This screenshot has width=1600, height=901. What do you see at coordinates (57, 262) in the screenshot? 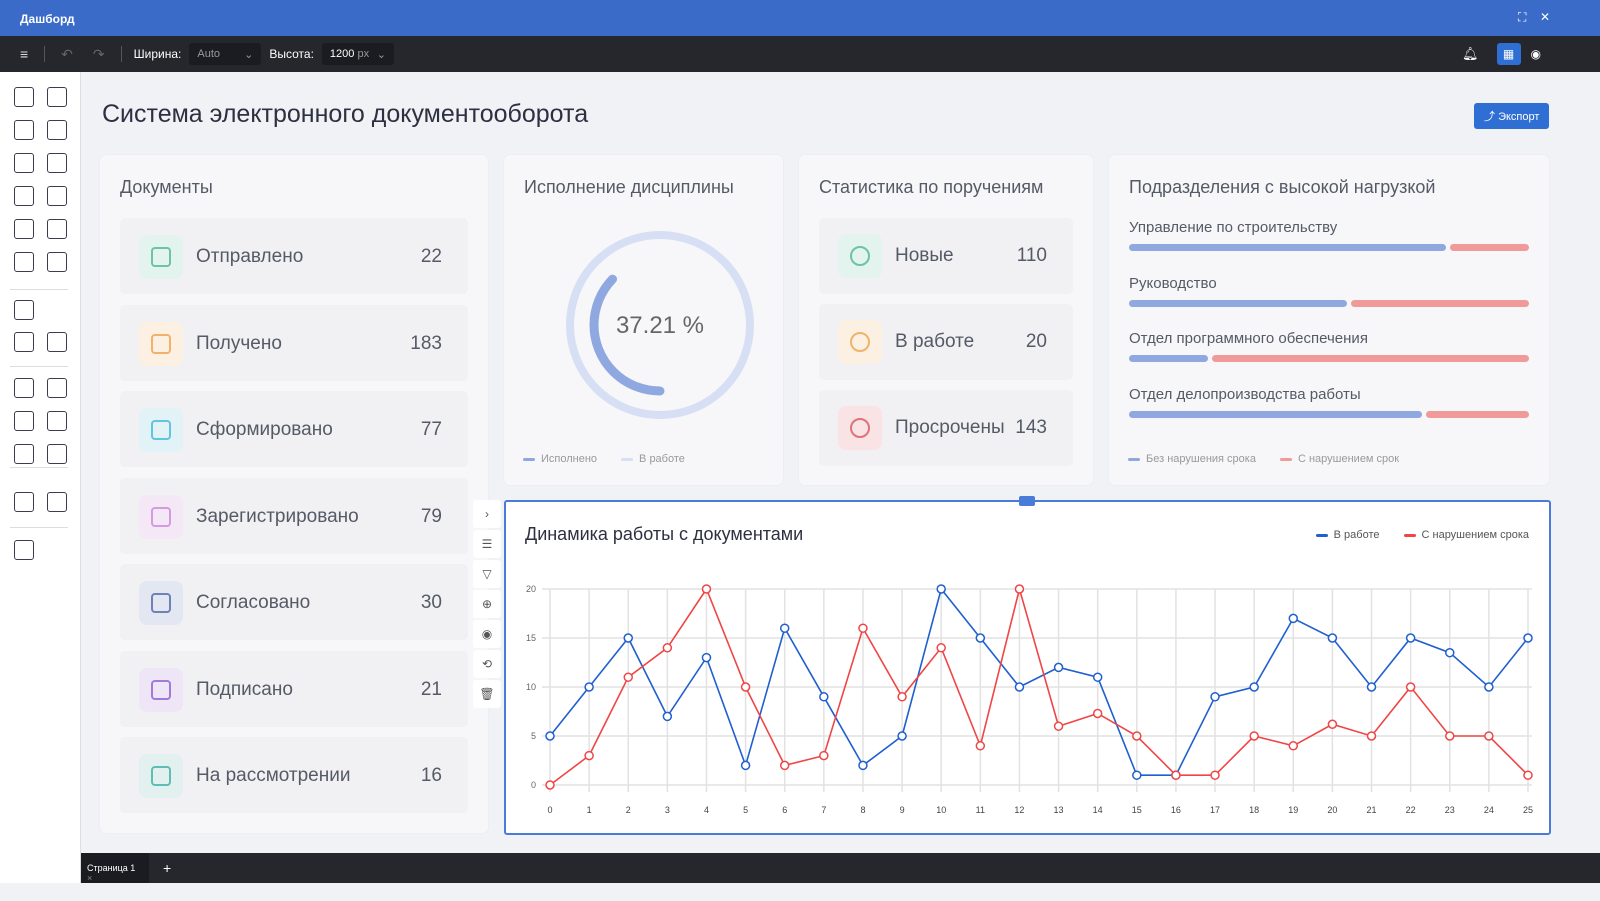
I see `scatter-1-icon` at bounding box center [57, 262].